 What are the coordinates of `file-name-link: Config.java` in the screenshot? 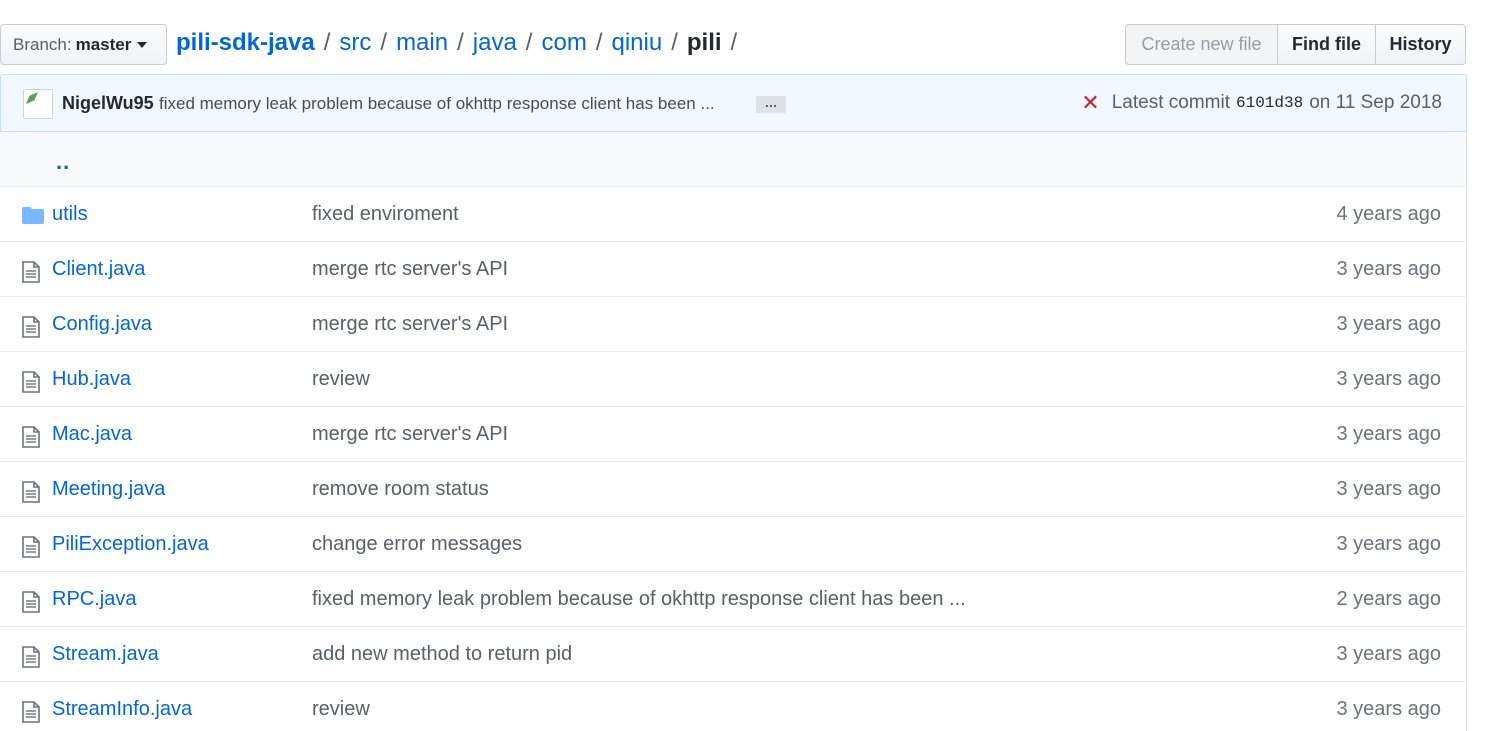 It's located at (102, 324).